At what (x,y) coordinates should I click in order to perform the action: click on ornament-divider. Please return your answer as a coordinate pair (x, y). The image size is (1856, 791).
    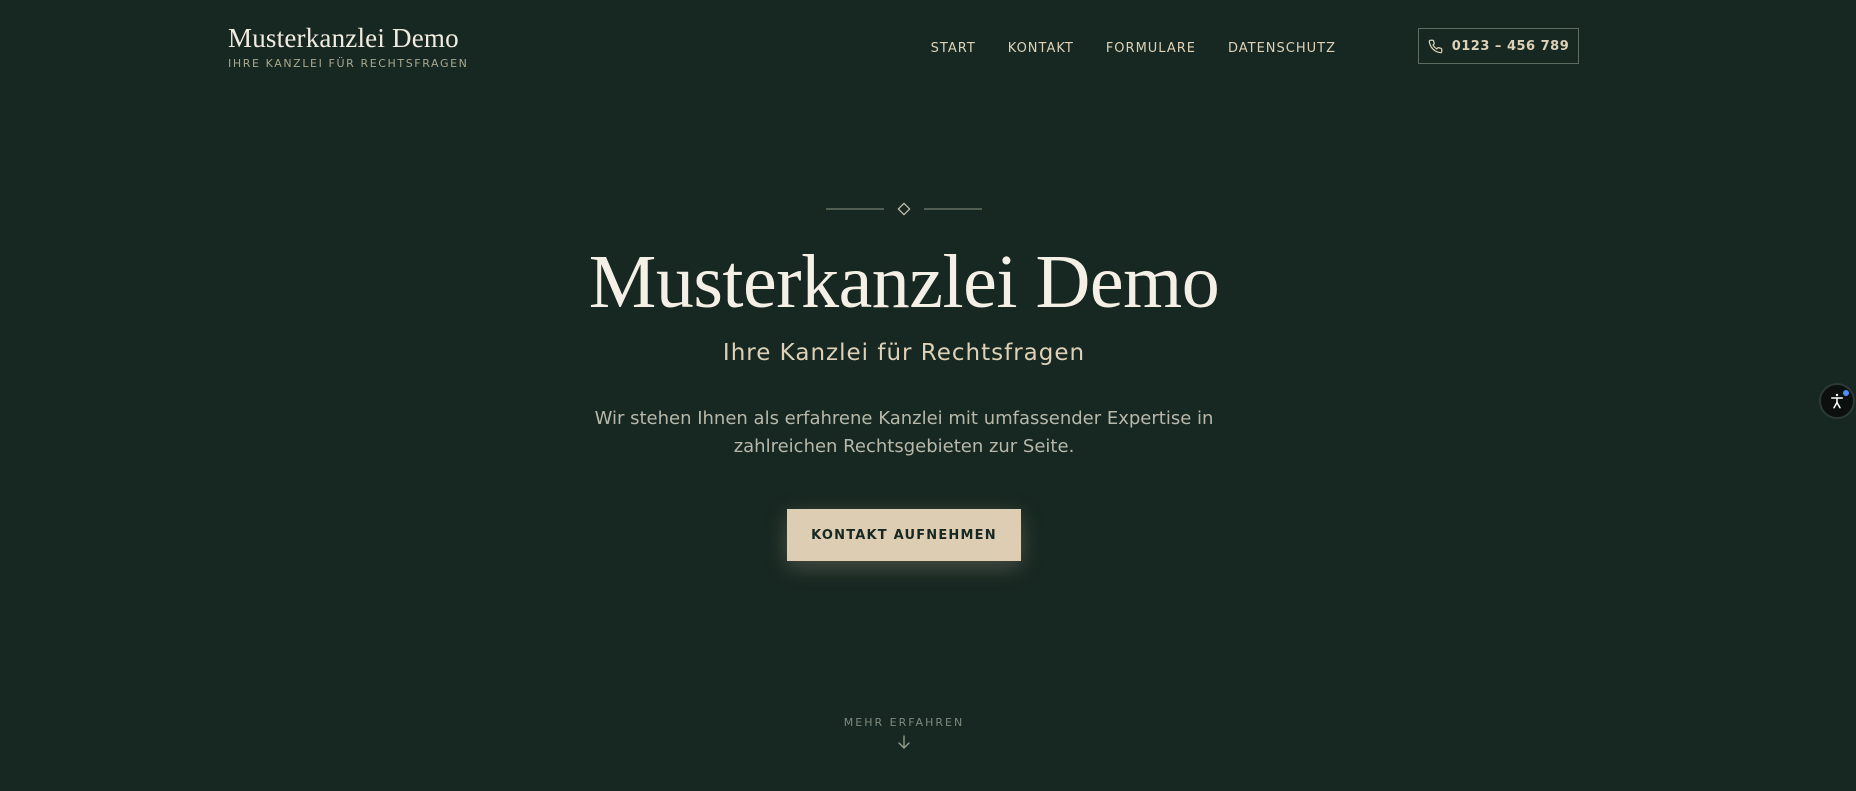
    Looking at the image, I should click on (904, 209).